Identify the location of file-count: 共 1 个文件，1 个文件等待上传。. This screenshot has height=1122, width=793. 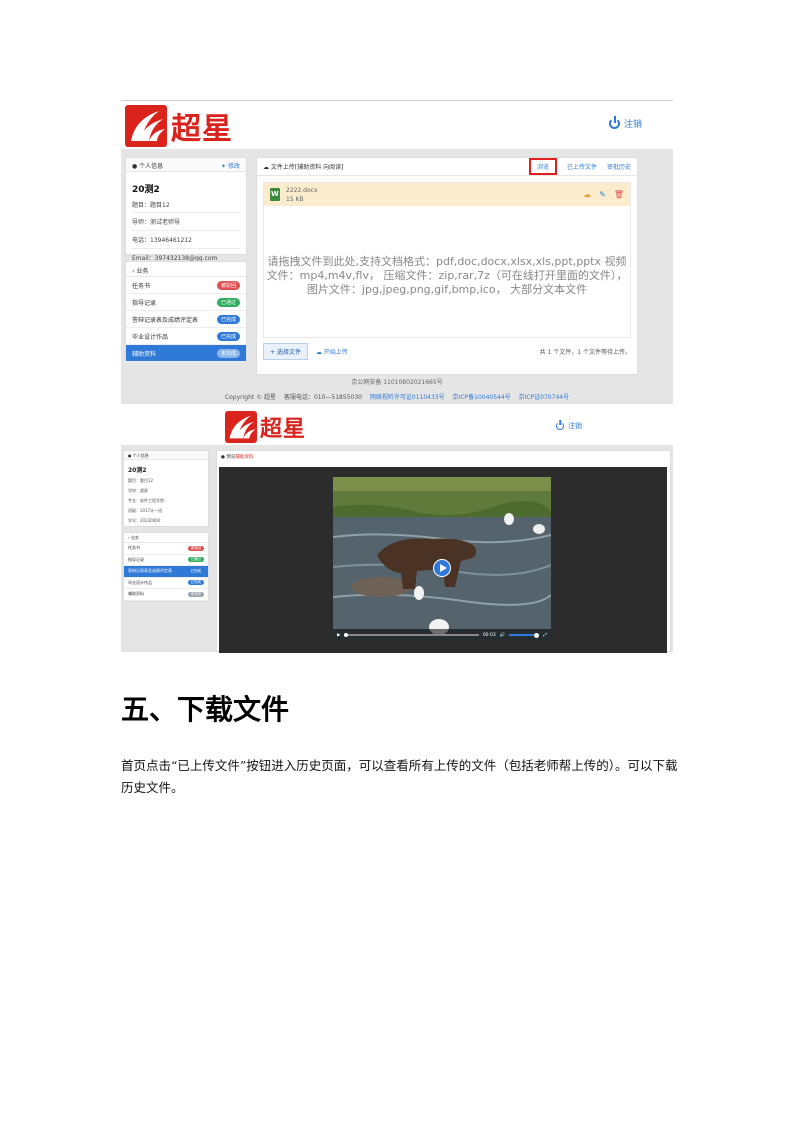
(585, 352).